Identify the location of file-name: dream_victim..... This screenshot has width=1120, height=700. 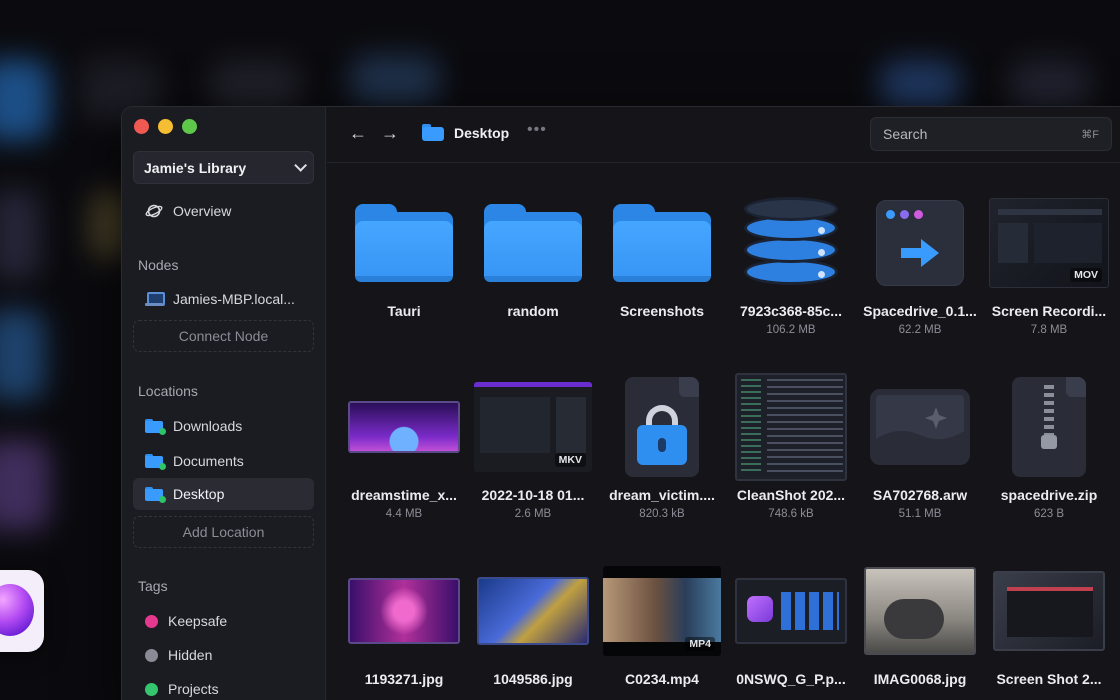
(662, 495).